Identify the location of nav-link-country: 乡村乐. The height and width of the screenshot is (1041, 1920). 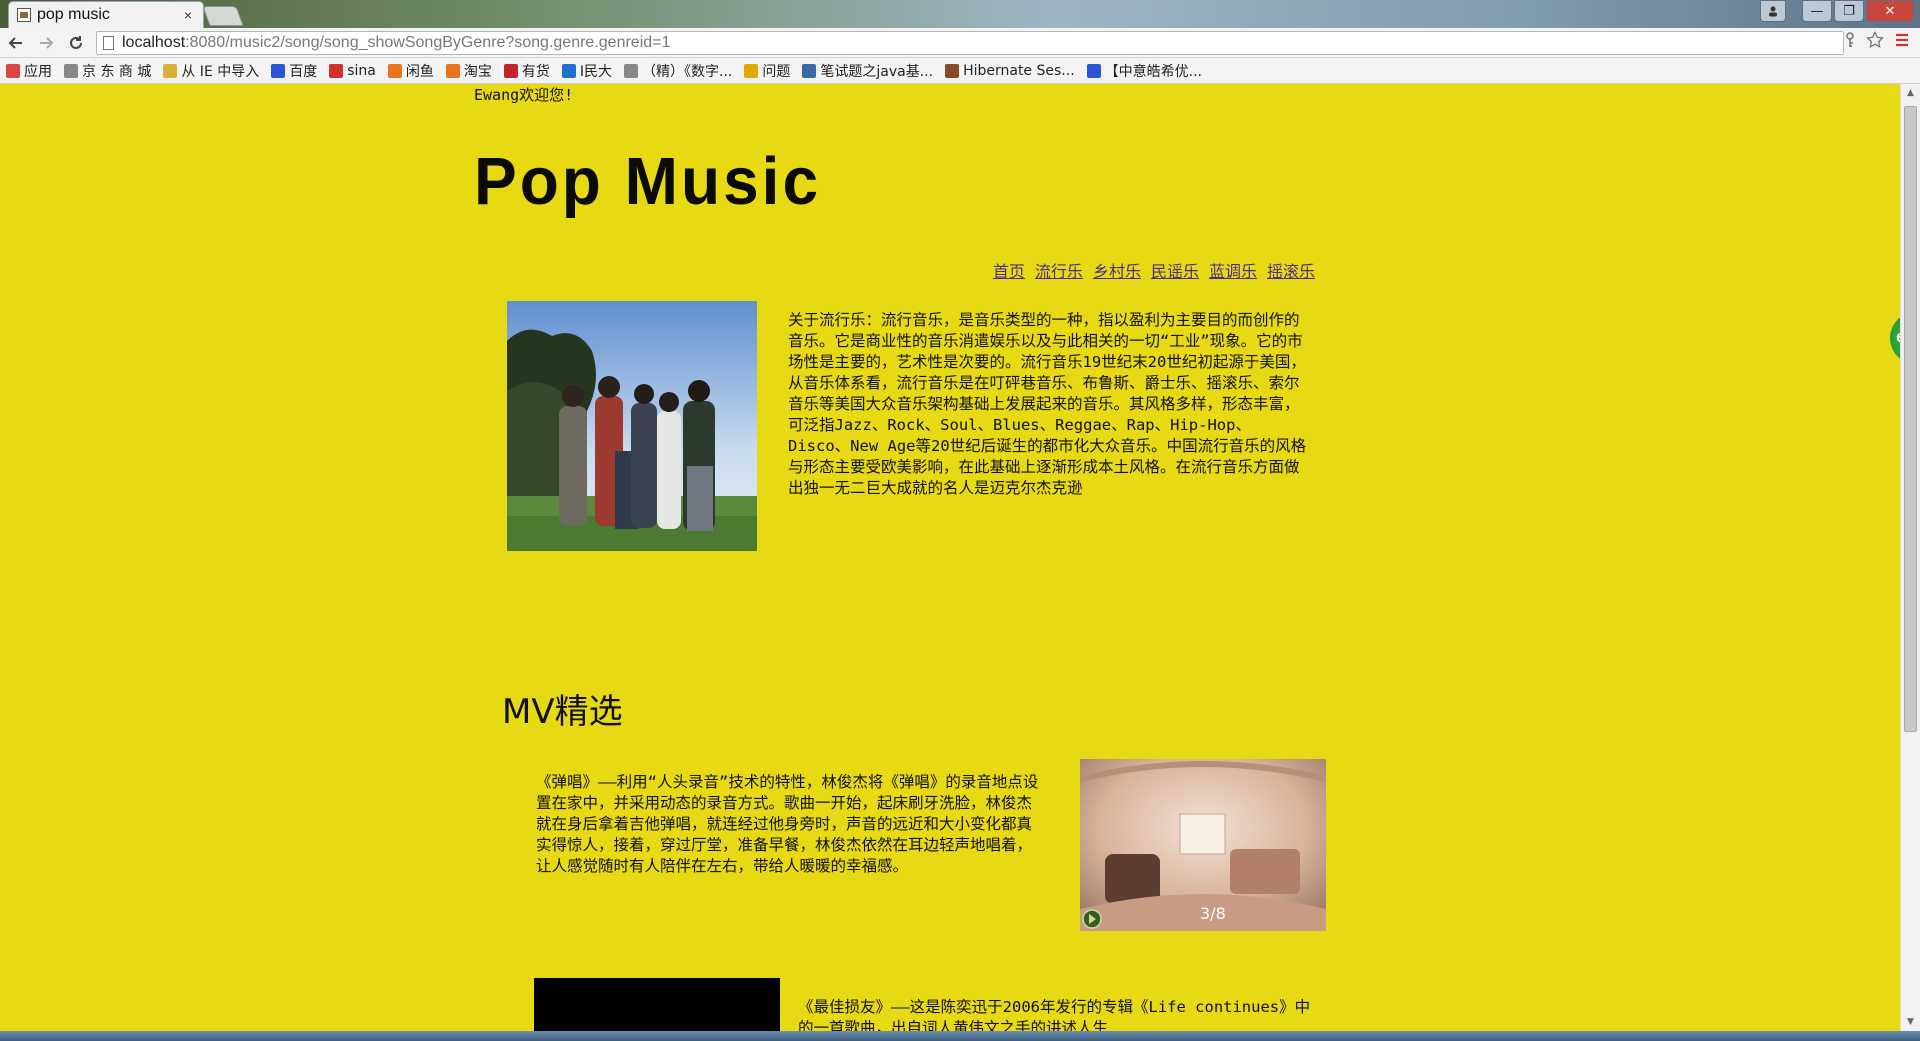
(1117, 270).